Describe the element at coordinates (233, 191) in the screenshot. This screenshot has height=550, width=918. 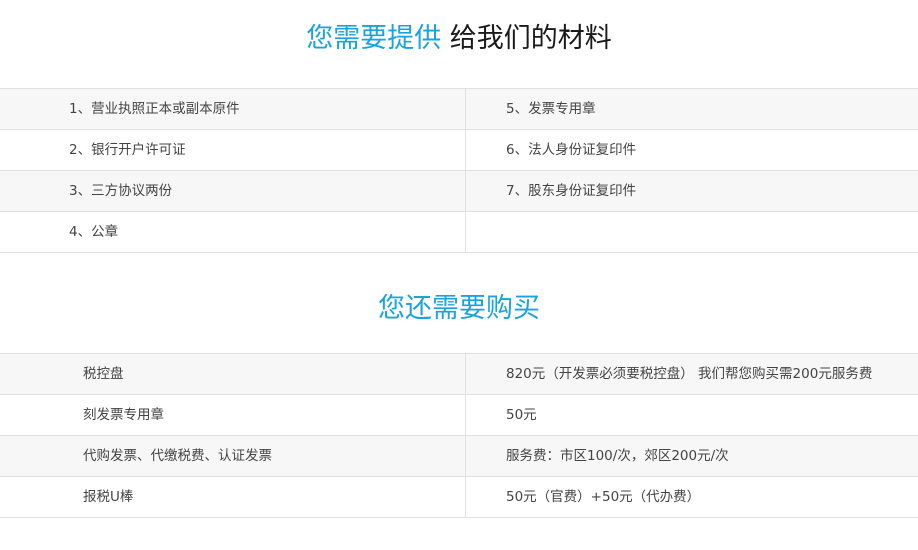
I see `material-item: 3、三方协议两份` at that location.